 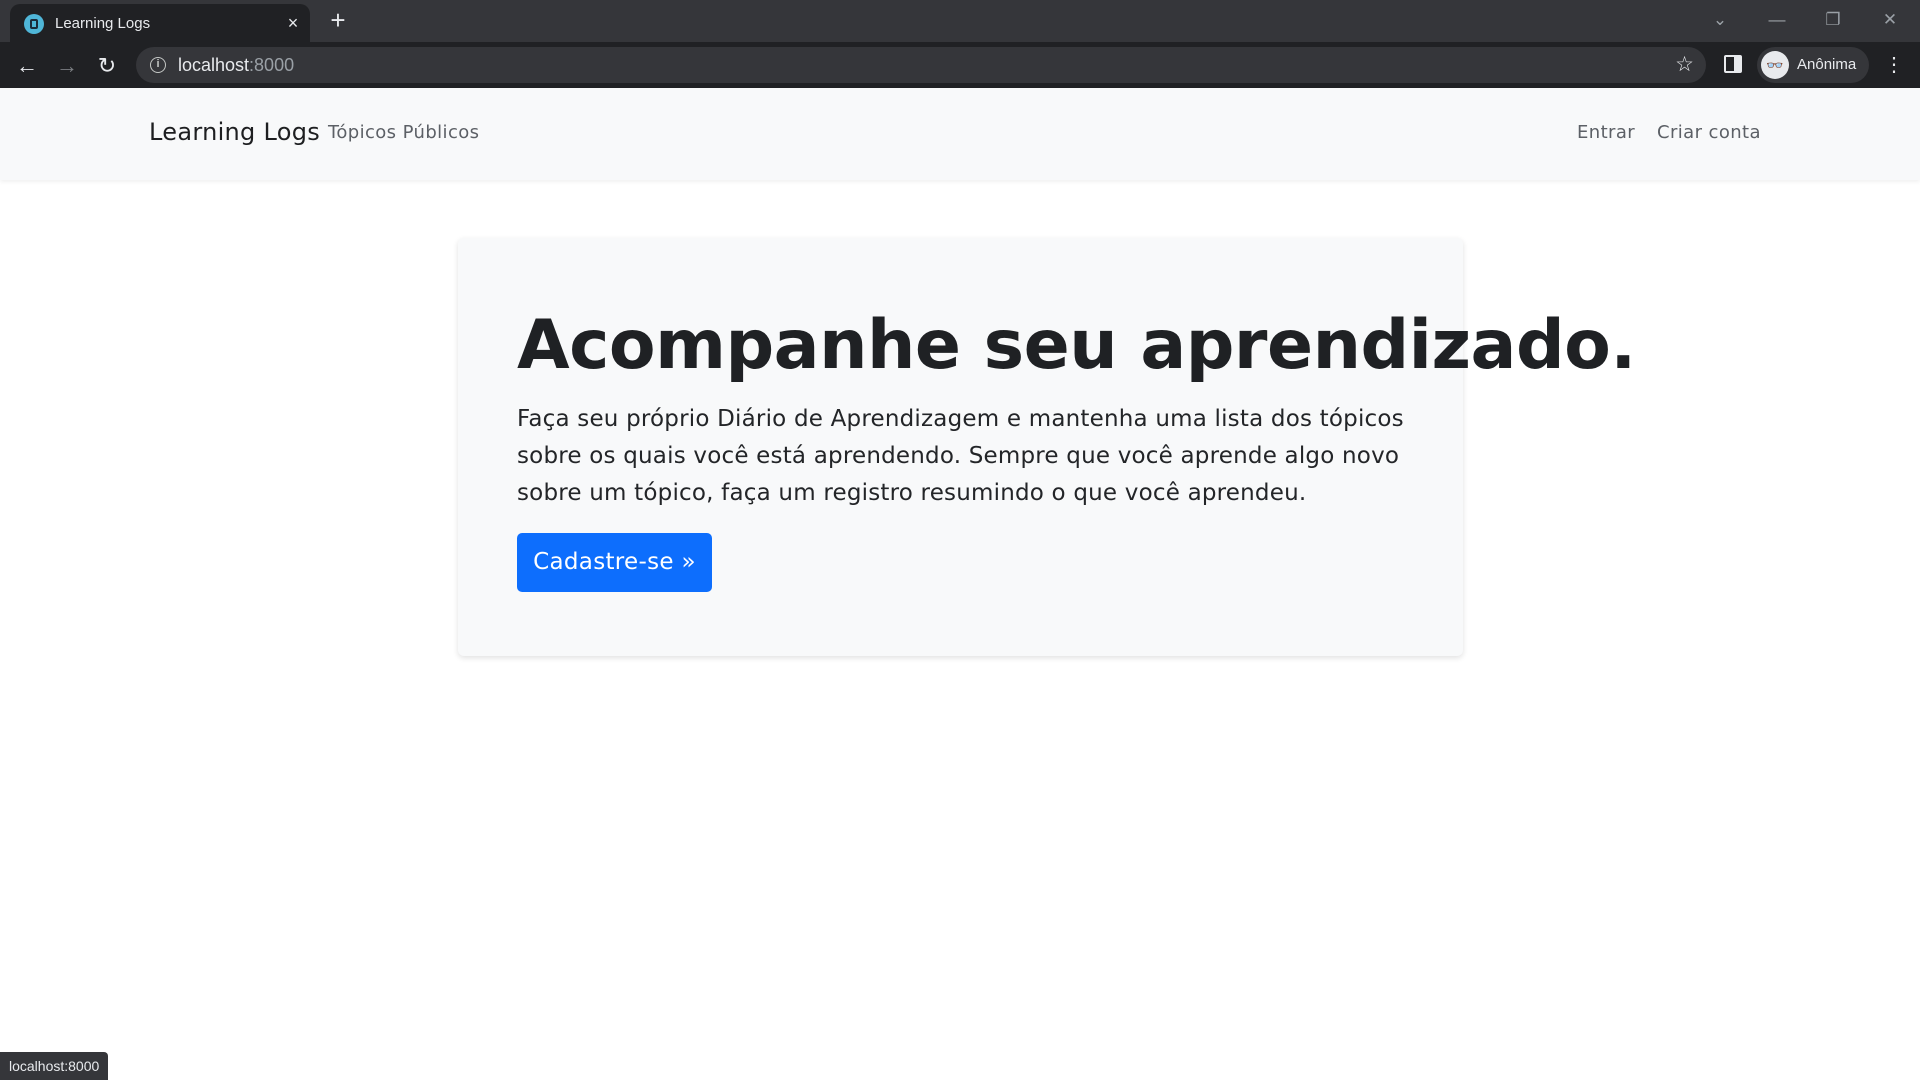 I want to click on incognito-icon: 👓, so click(x=1775, y=65).